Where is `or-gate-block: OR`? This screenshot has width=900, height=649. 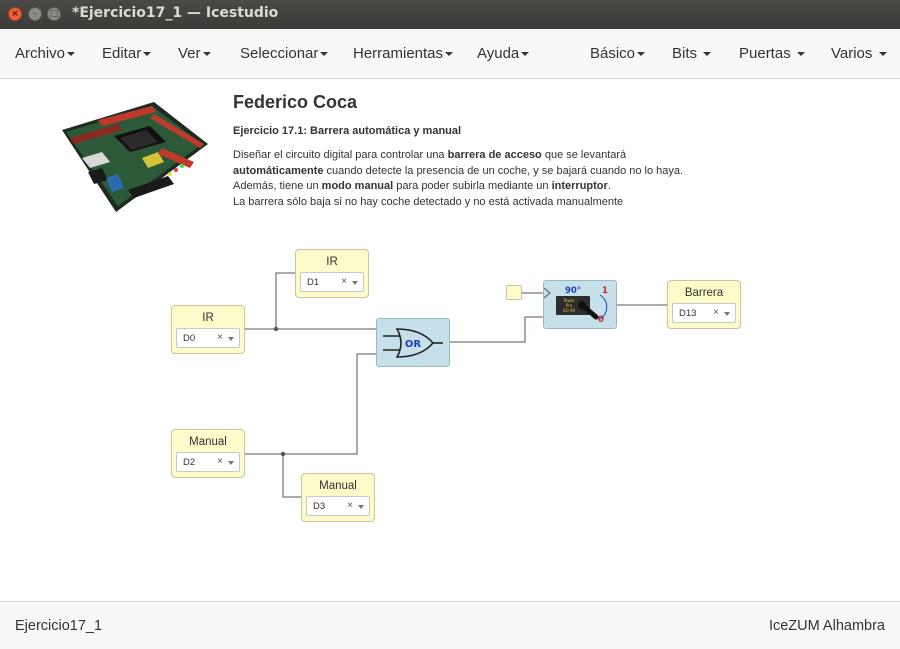 or-gate-block: OR is located at coordinates (413, 342).